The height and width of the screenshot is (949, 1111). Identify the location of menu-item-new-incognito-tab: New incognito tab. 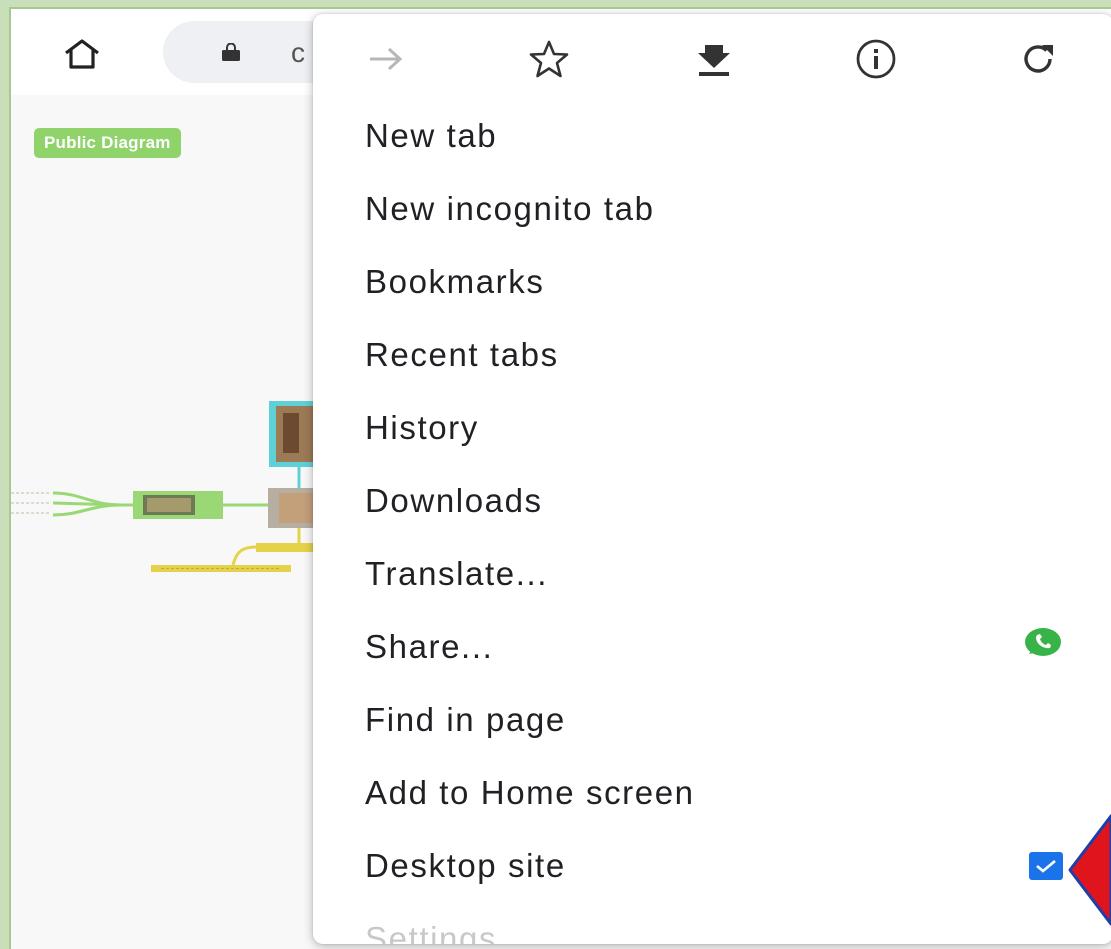
(712, 208).